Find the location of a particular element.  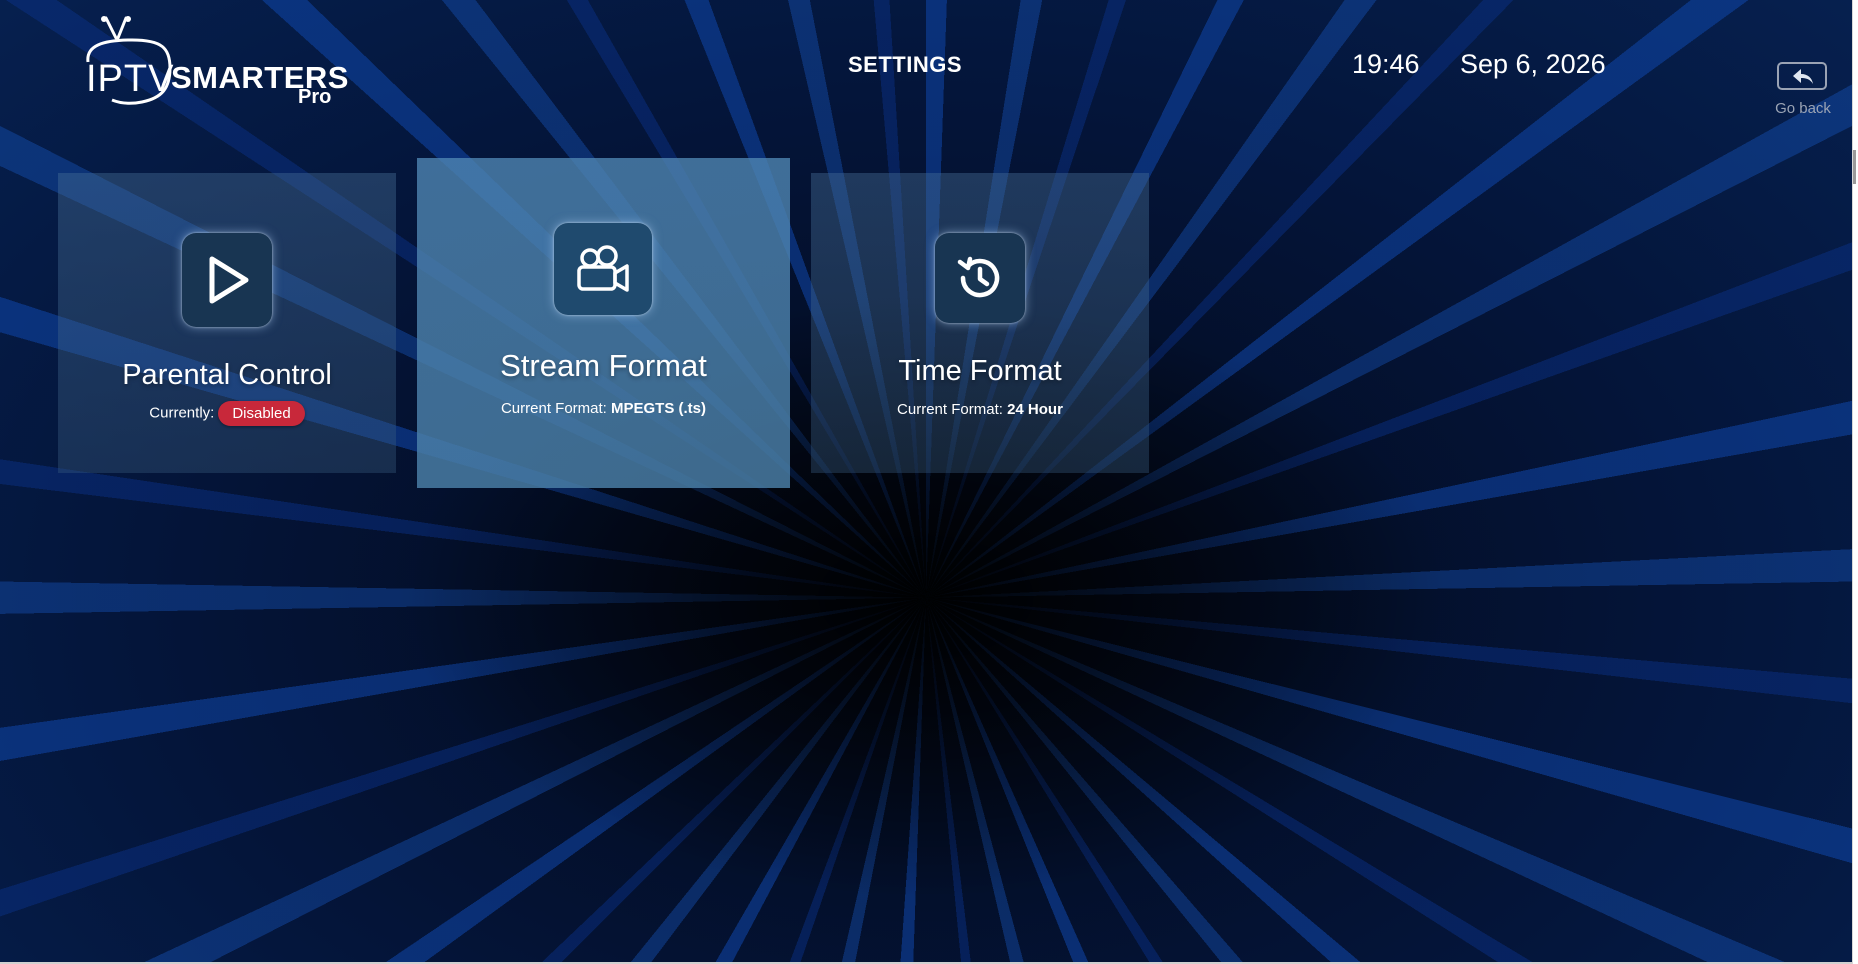

parental-control-icon-tile is located at coordinates (227, 280).